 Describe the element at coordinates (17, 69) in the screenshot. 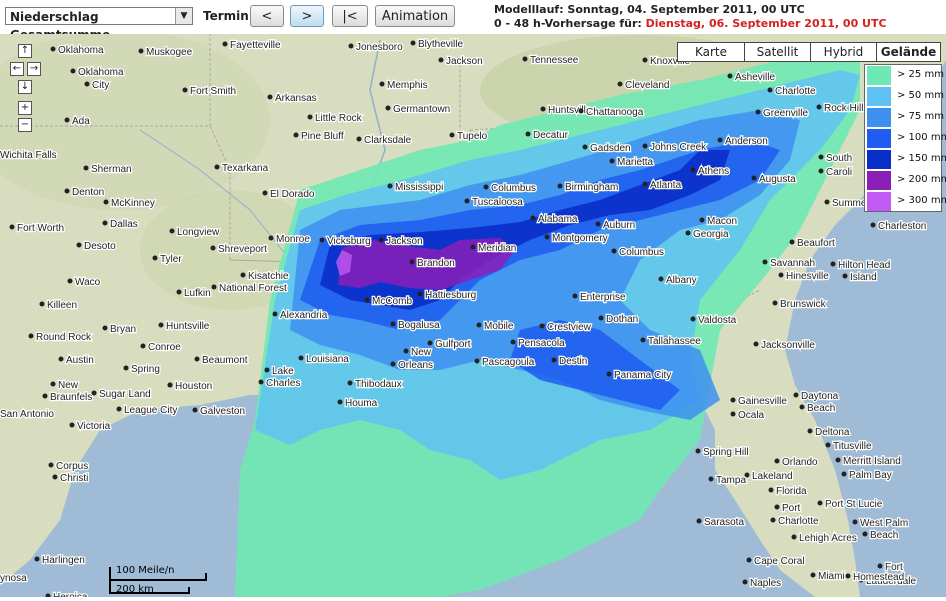

I see `pan-left-icon: ←` at that location.